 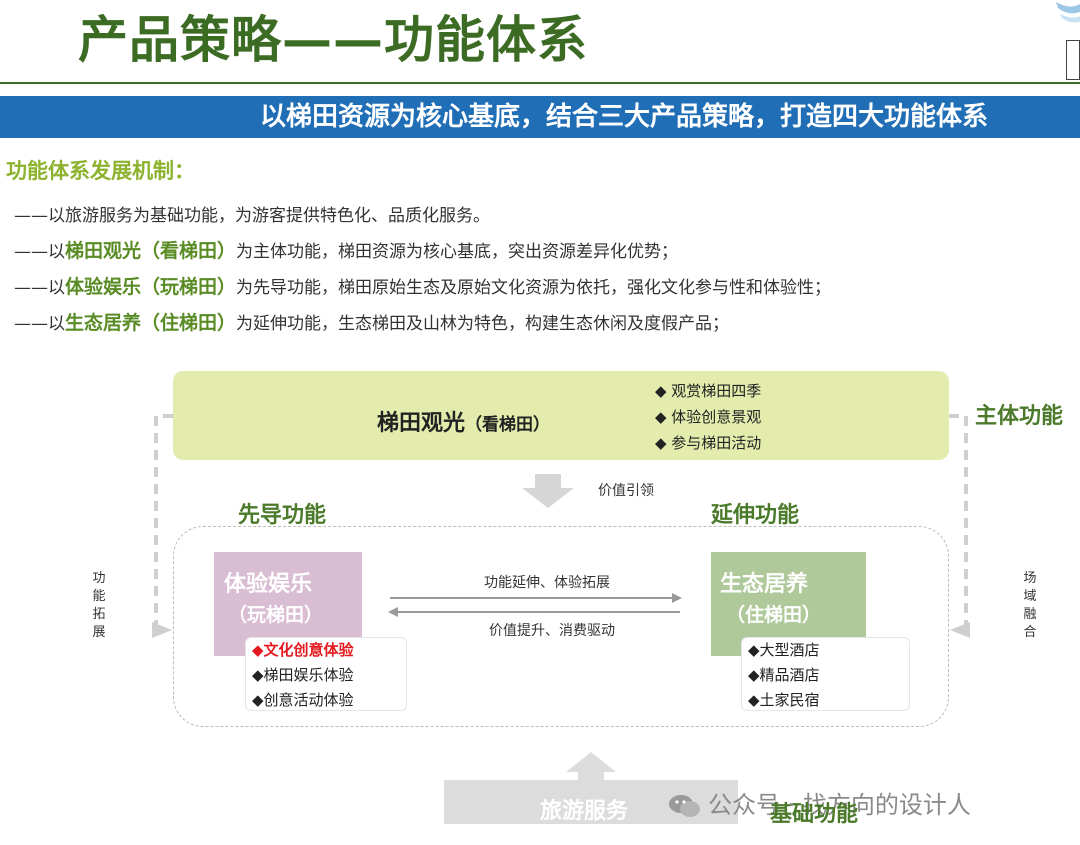 I want to click on experience-list: ◆文化创意体验 ◆梯田娱乐体验 ◆创意活动体验, so click(x=326, y=674).